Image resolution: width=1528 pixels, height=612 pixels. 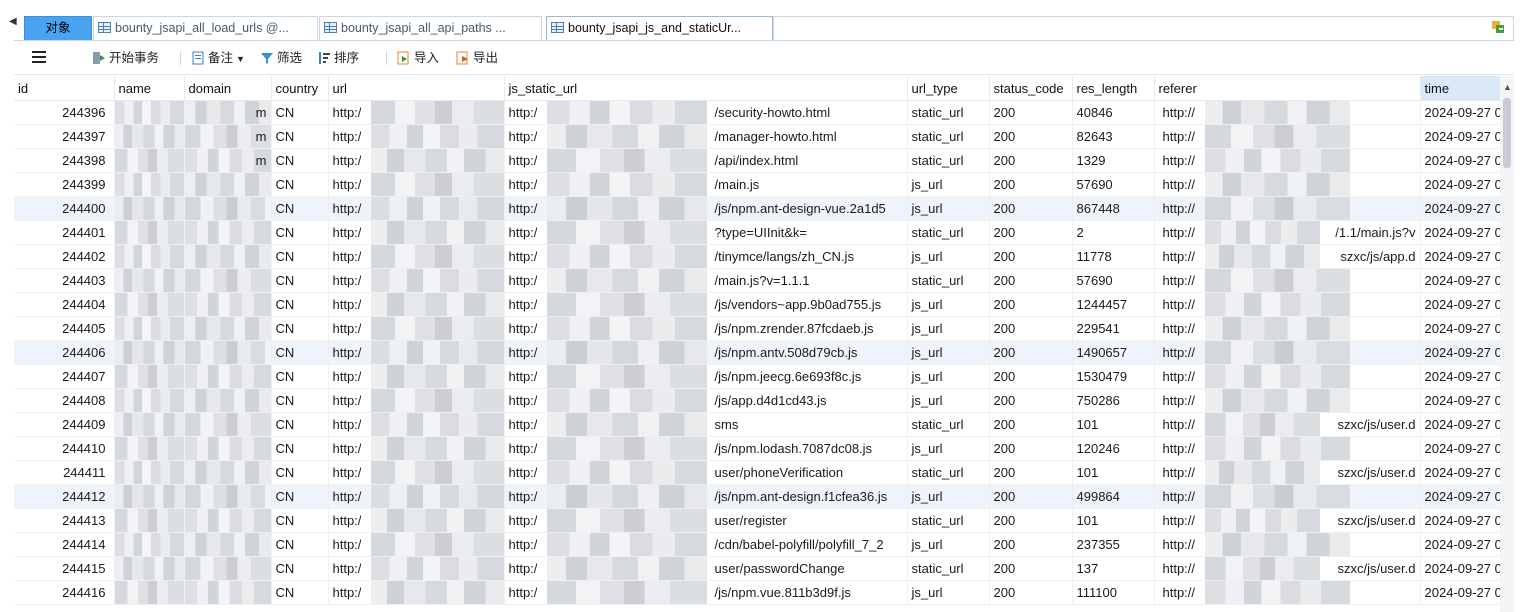 I want to click on refresh-connection-icon, so click(x=1498, y=27).